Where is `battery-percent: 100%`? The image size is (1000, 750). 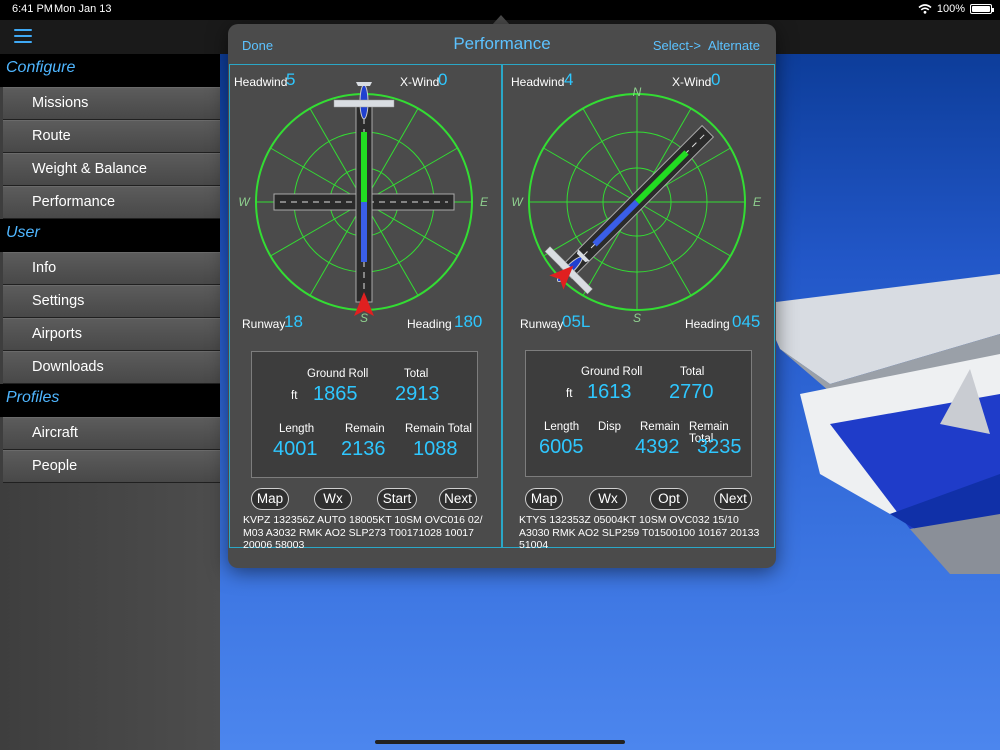
battery-percent: 100% is located at coordinates (950, 9).